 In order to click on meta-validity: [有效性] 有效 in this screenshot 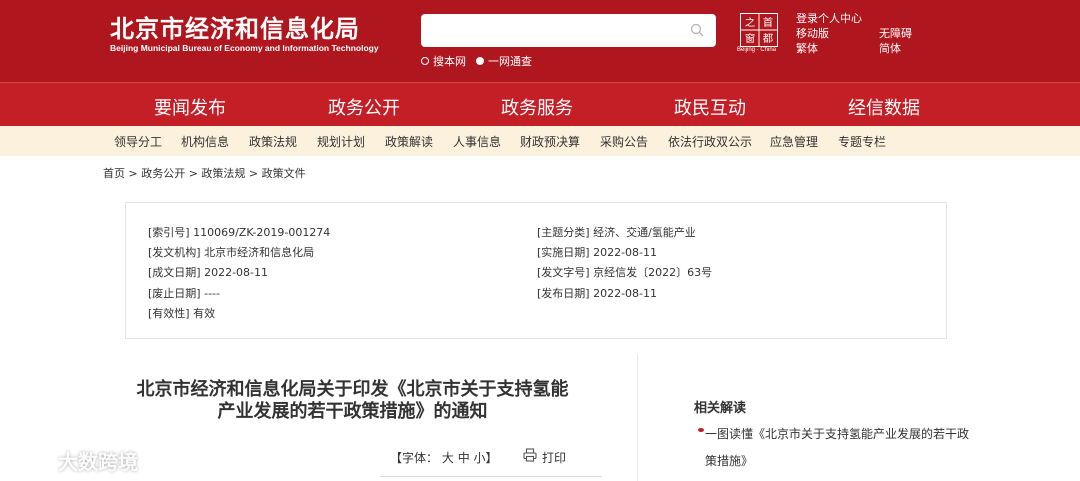, I will do `click(182, 313)`.